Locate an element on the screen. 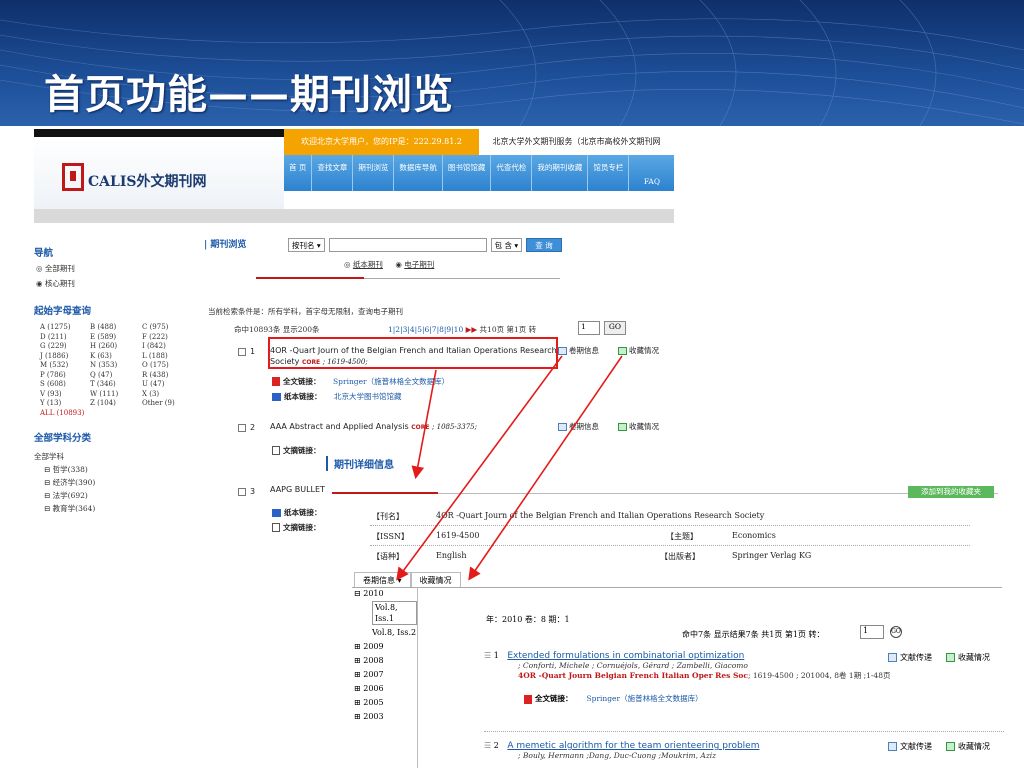 The width and height of the screenshot is (1024, 768). nav-holdings: 图书馆馆藏 is located at coordinates (467, 173).